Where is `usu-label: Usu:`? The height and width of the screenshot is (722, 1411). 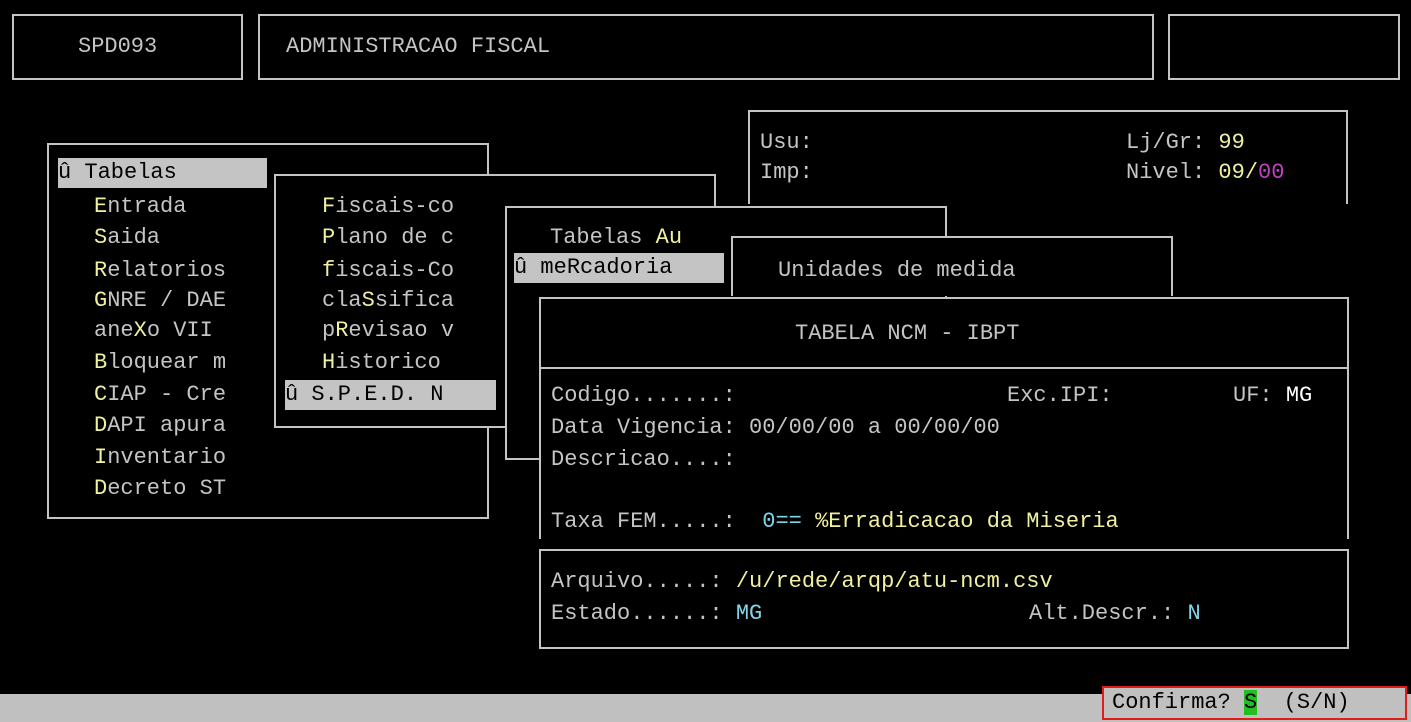
usu-label: Usu: is located at coordinates (786, 142).